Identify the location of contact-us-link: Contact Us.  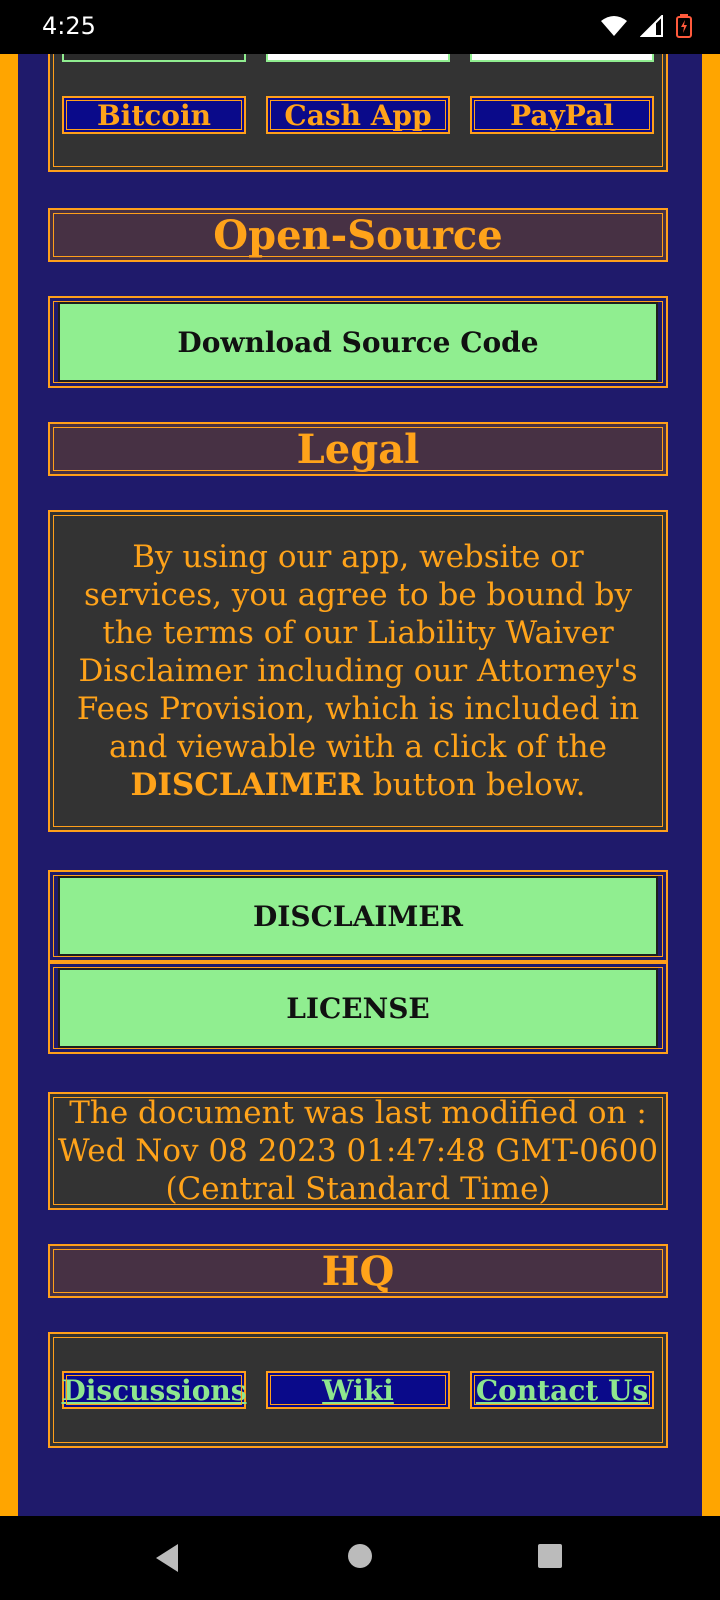
(562, 1390).